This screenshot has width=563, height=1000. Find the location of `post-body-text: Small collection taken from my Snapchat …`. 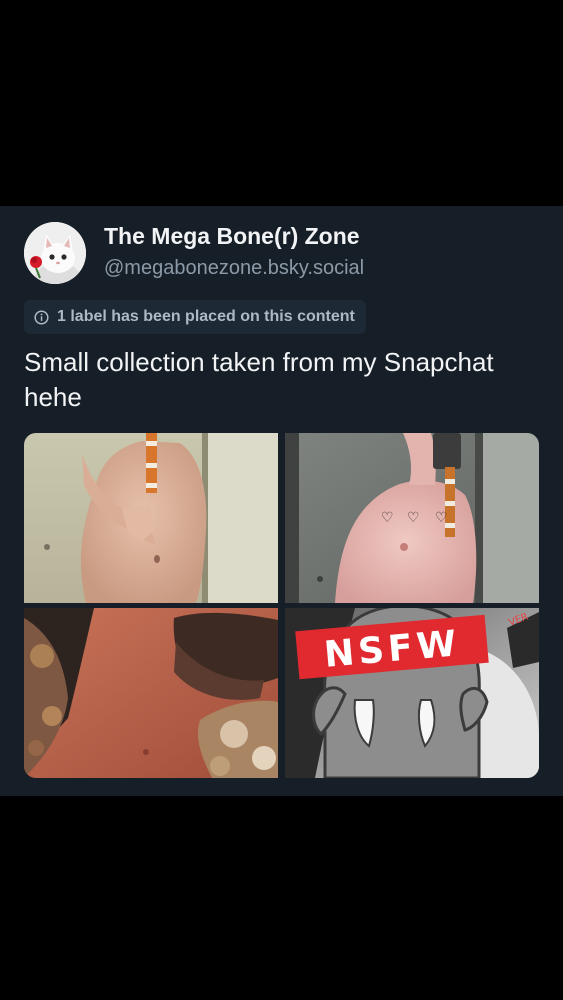

post-body-text: Small collection taken from my Snapchat … is located at coordinates (259, 379).